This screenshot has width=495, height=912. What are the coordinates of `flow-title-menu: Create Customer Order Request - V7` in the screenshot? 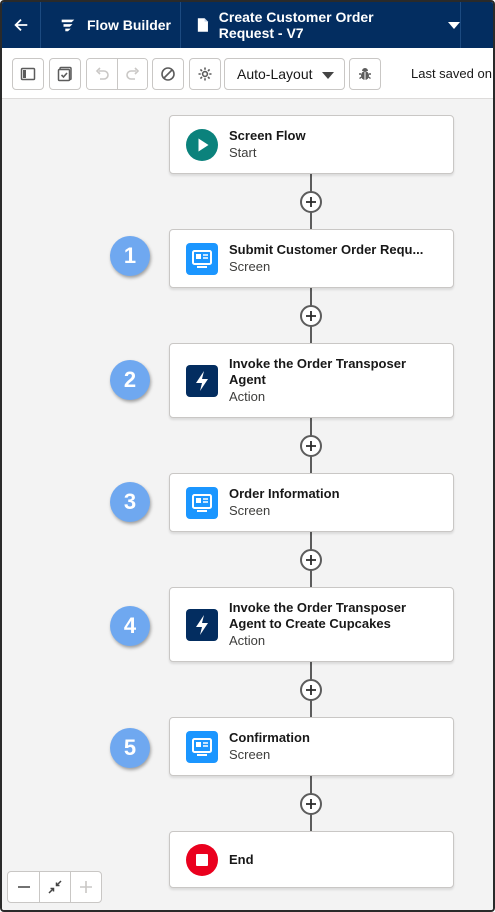 It's located at (321, 25).